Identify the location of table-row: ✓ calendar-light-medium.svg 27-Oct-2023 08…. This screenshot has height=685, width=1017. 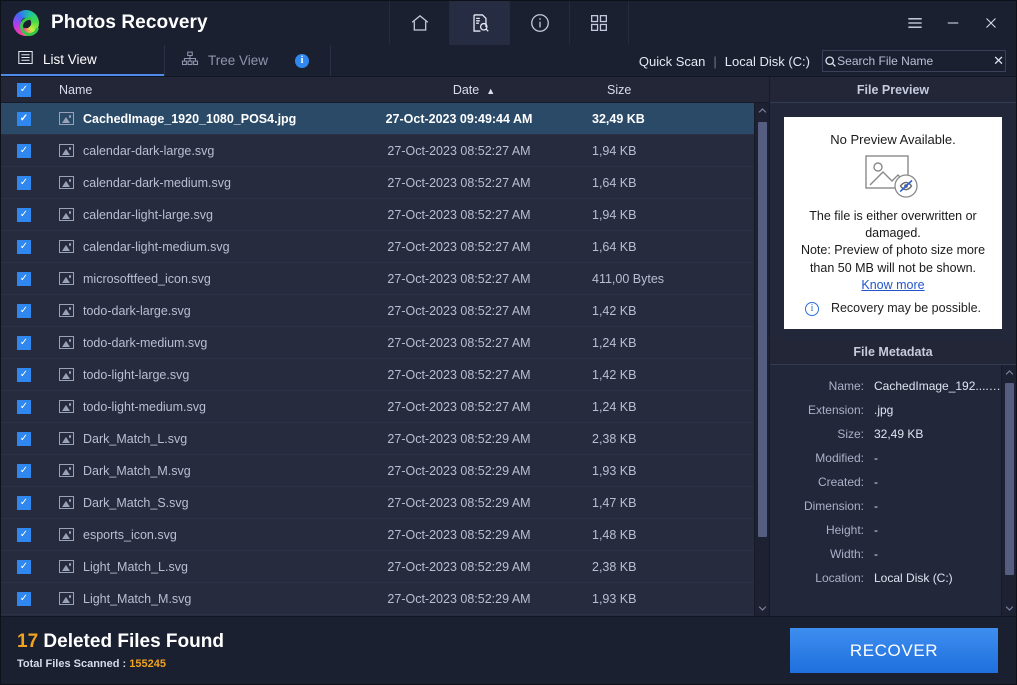
(377, 247).